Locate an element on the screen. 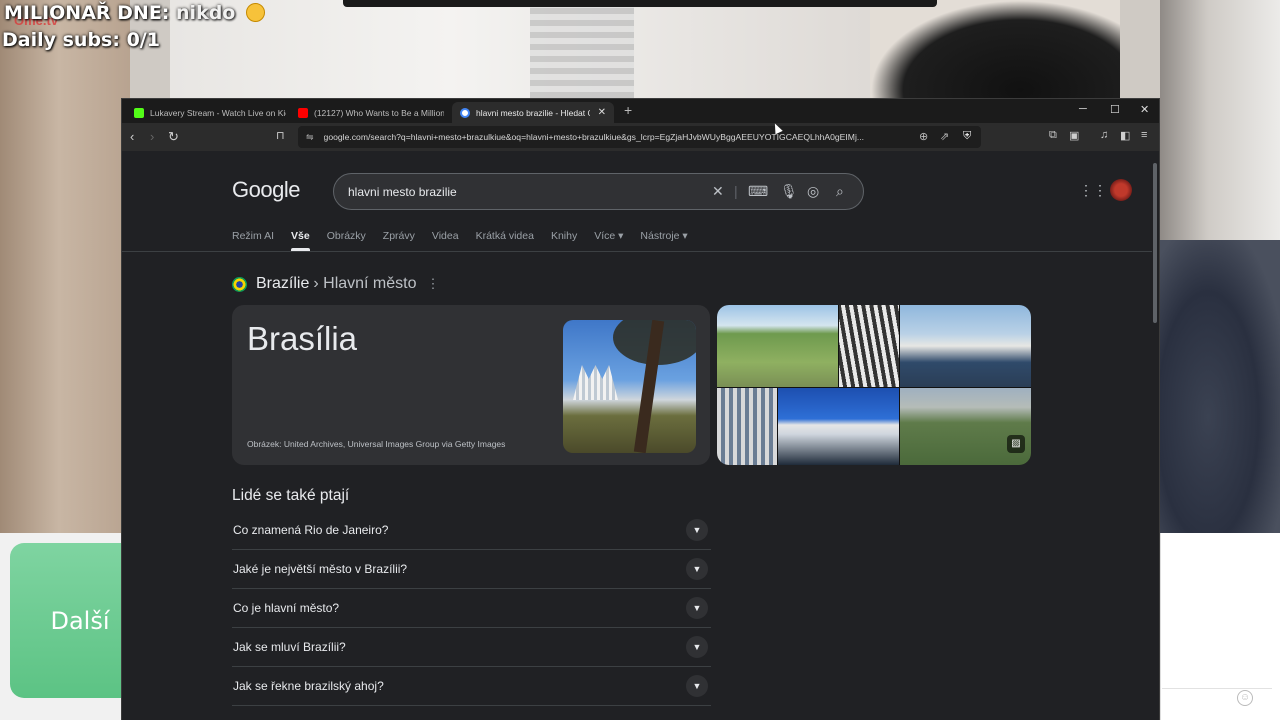  search-icon: ⌕ is located at coordinates (840, 191).